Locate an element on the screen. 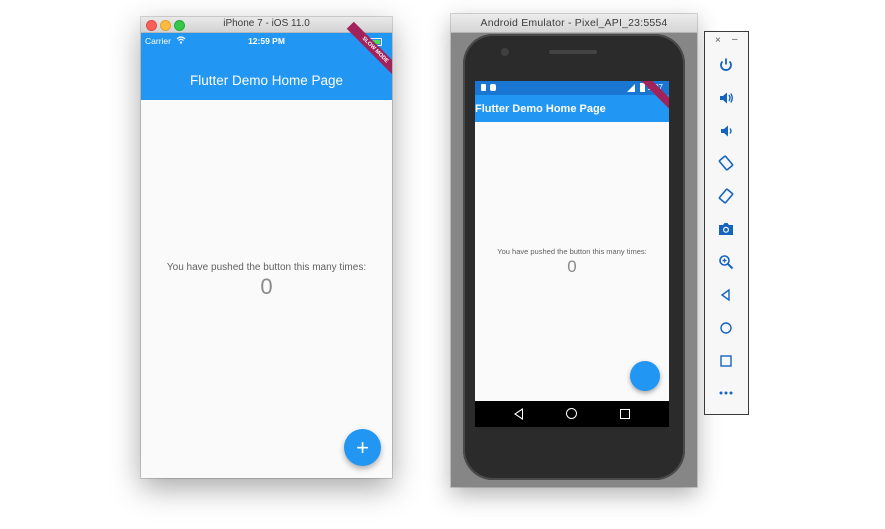  rotate-left-icon is located at coordinates (726, 163).